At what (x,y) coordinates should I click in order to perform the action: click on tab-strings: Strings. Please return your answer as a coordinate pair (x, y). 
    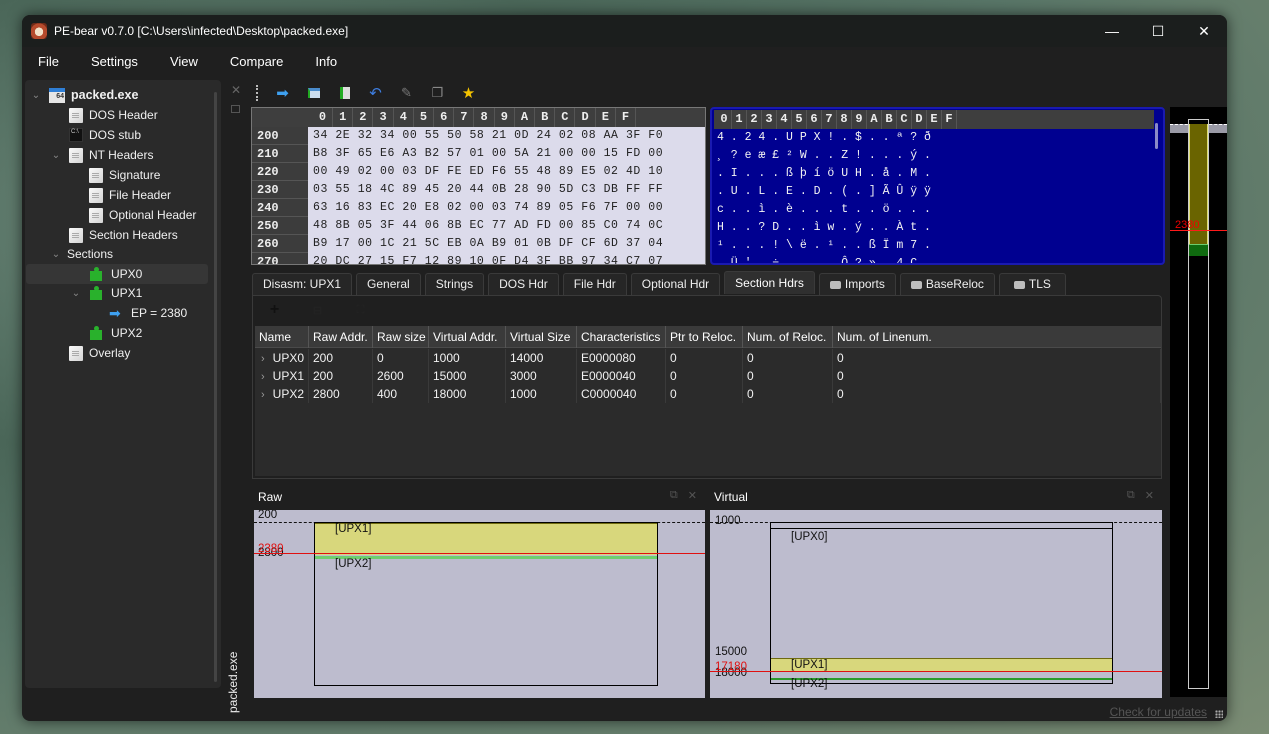
    Looking at the image, I should click on (454, 284).